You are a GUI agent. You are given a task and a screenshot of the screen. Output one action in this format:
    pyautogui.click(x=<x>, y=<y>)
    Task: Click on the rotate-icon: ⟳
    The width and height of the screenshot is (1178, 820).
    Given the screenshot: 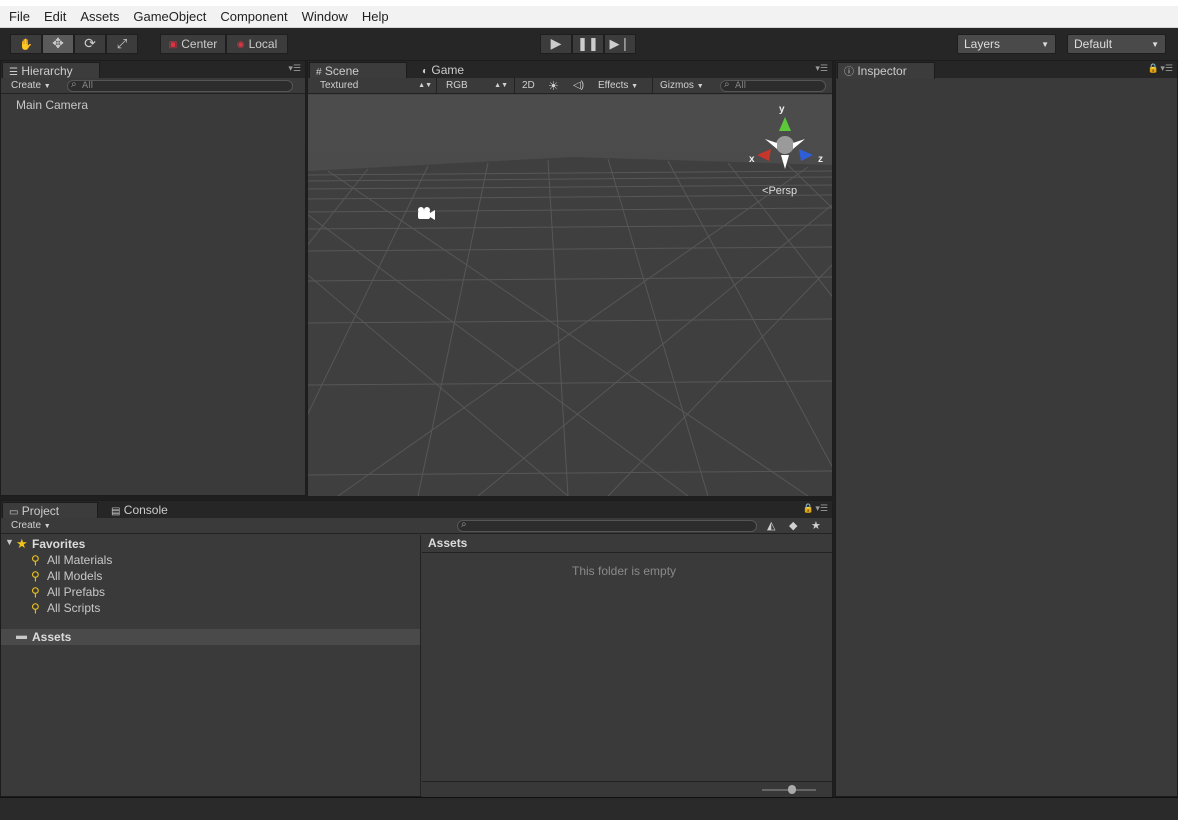 What is the action you would take?
    pyautogui.click(x=90, y=44)
    